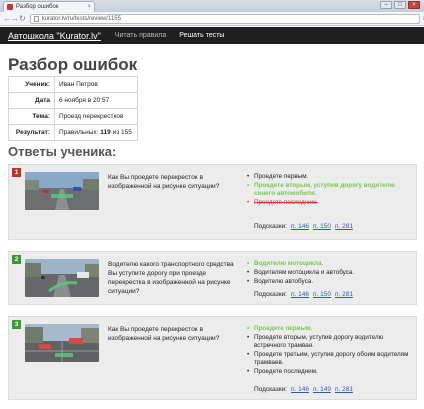 Image resolution: width=424 pixels, height=409 pixels. I want to click on tab-title: Разбор ошибок, so click(37, 7).